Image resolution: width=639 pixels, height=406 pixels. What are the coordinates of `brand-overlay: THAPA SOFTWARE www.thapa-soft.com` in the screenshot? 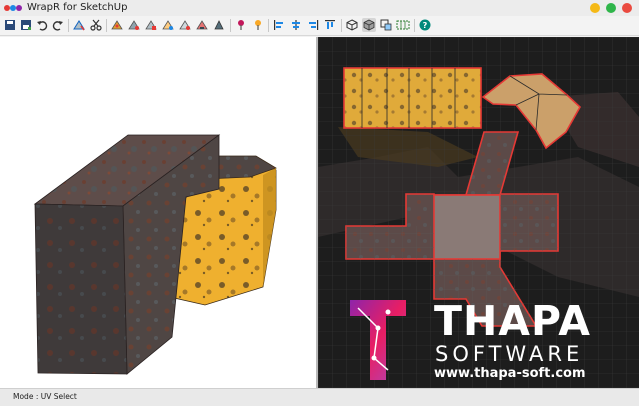 It's located at (470, 340).